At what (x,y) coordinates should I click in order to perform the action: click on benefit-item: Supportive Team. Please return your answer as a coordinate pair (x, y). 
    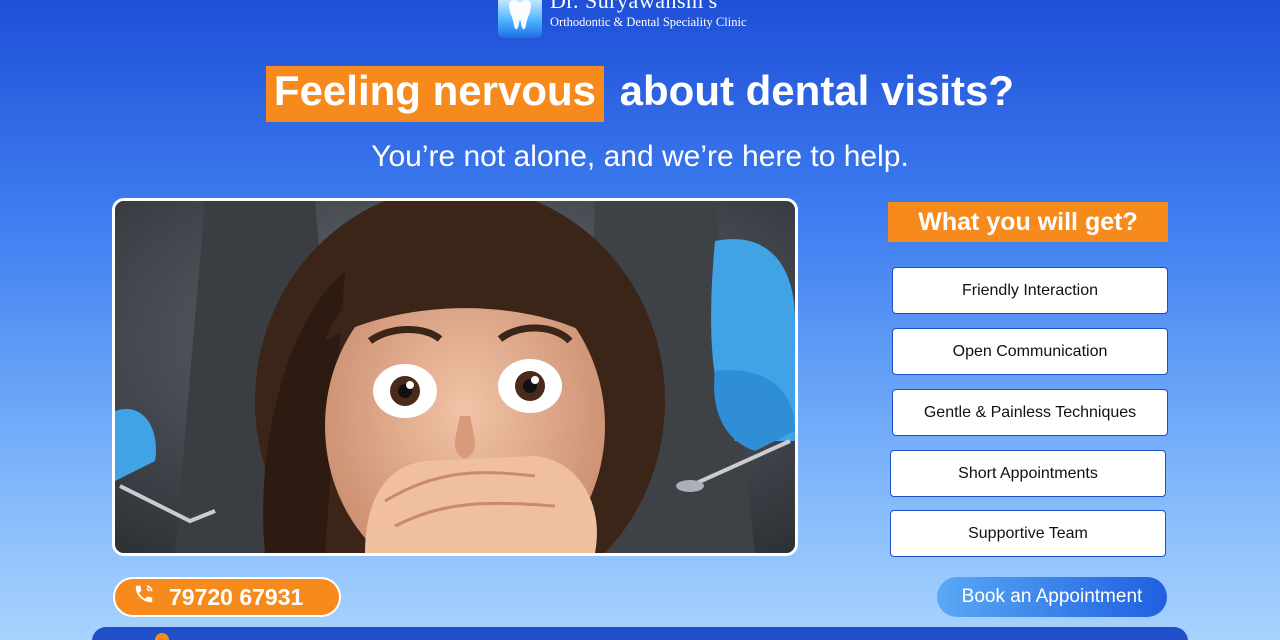
    Looking at the image, I should click on (1028, 533).